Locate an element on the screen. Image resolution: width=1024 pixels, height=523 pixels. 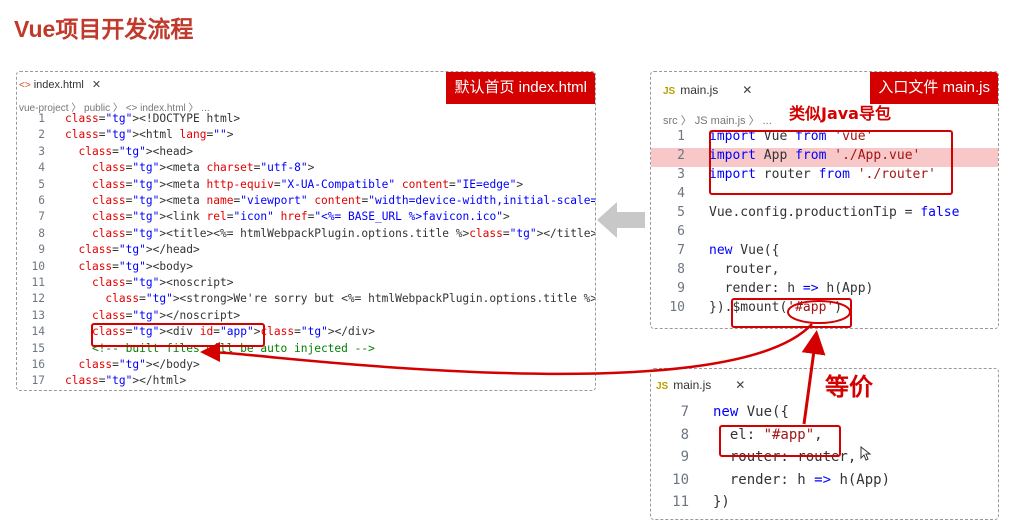
mouse-cursor-icon is located at coordinates (866, 453).